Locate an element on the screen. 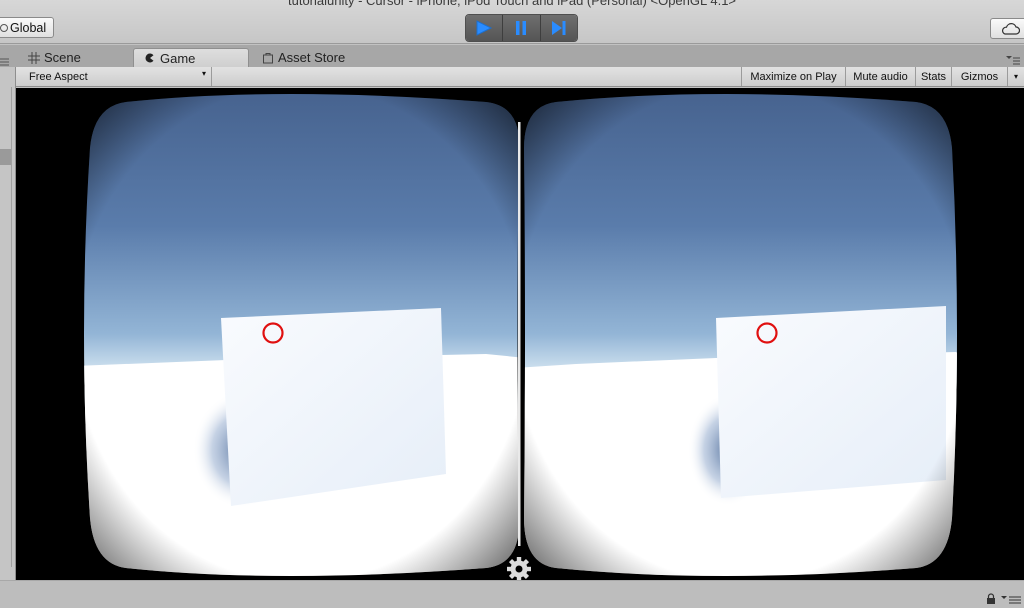 The image size is (1024, 608). gizmos-toggle: Gizmos is located at coordinates (979, 76).